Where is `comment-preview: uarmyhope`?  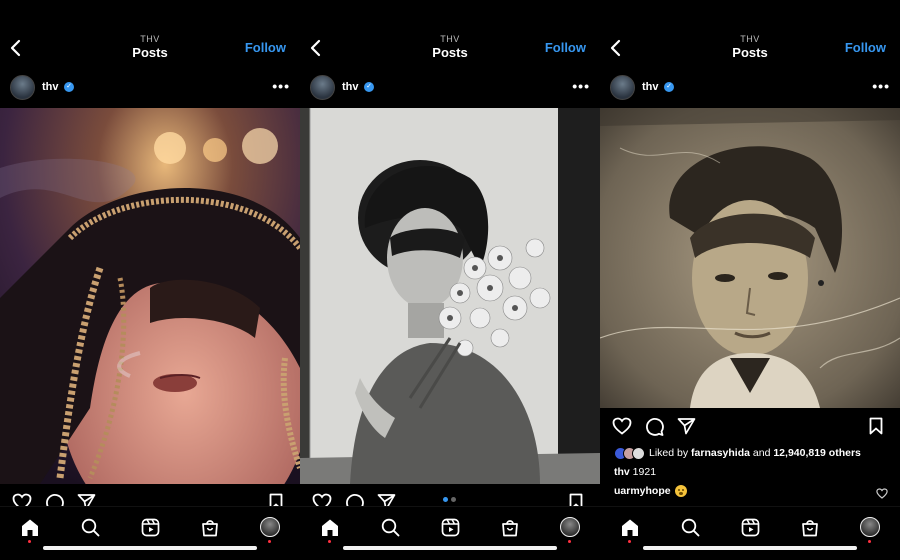 comment-preview: uarmyhope is located at coordinates (650, 491).